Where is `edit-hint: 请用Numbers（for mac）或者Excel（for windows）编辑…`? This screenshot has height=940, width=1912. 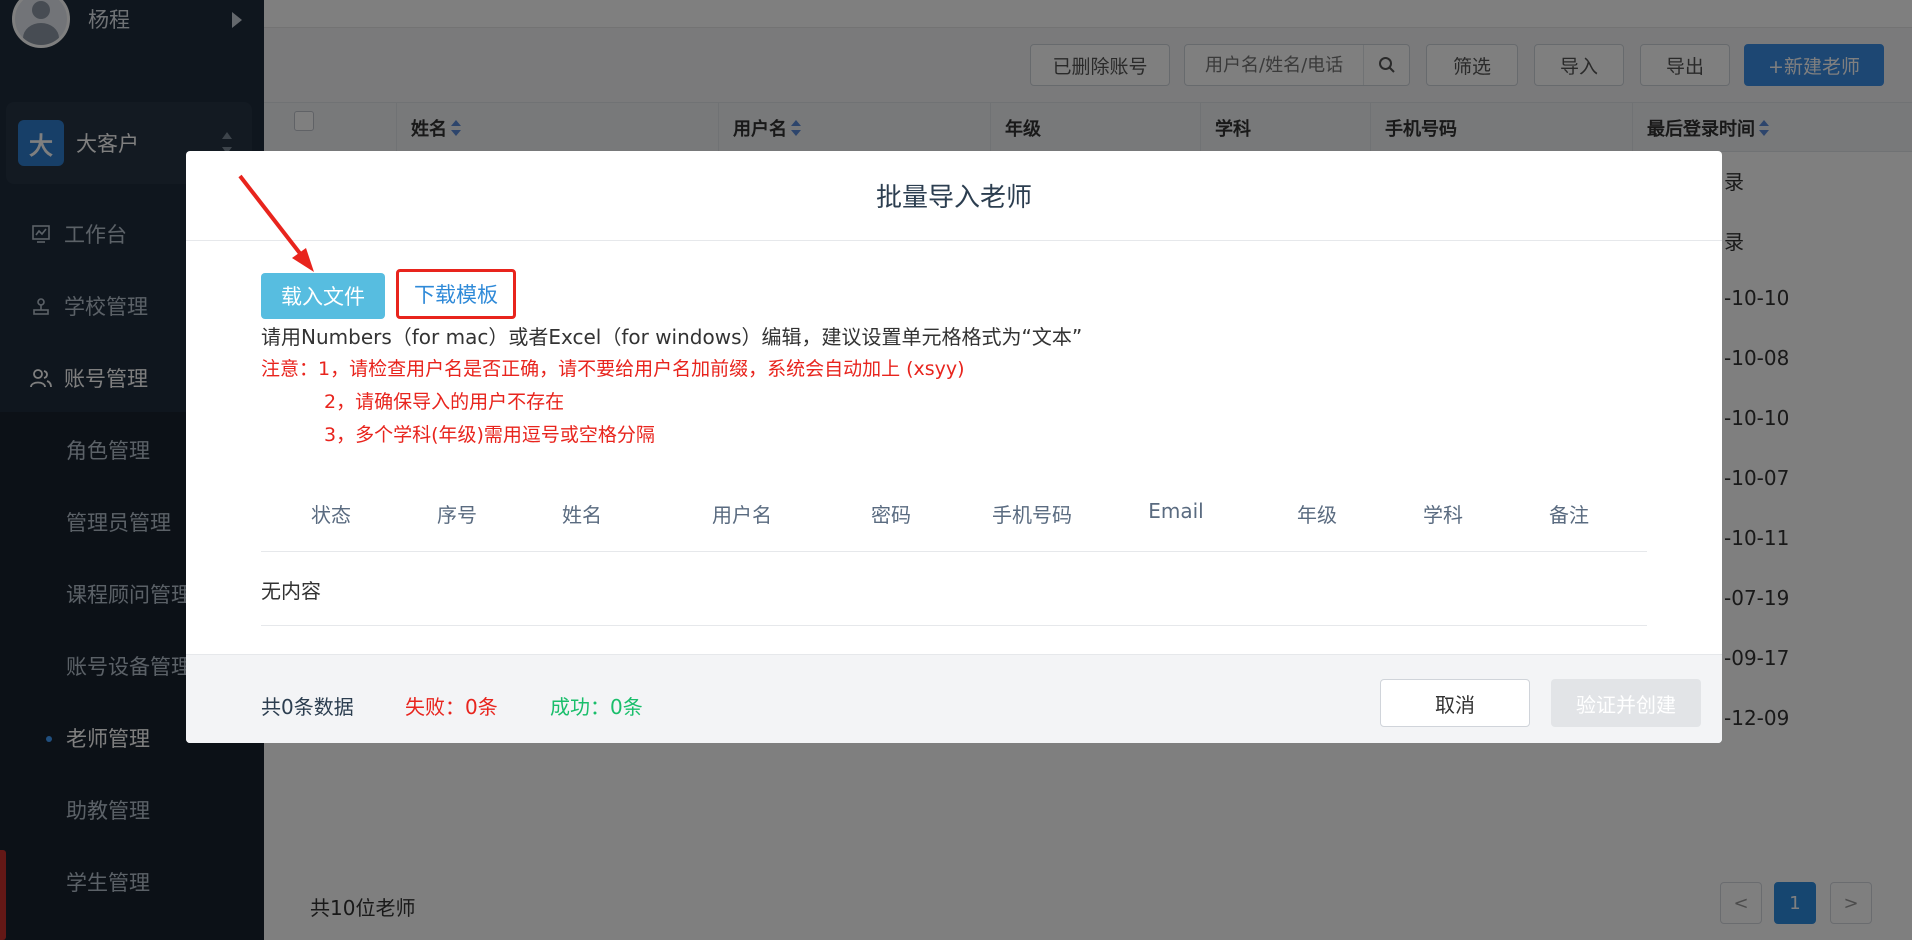 edit-hint: 请用Numbers（for mac）或者Excel（for windows）编辑… is located at coordinates (672, 337).